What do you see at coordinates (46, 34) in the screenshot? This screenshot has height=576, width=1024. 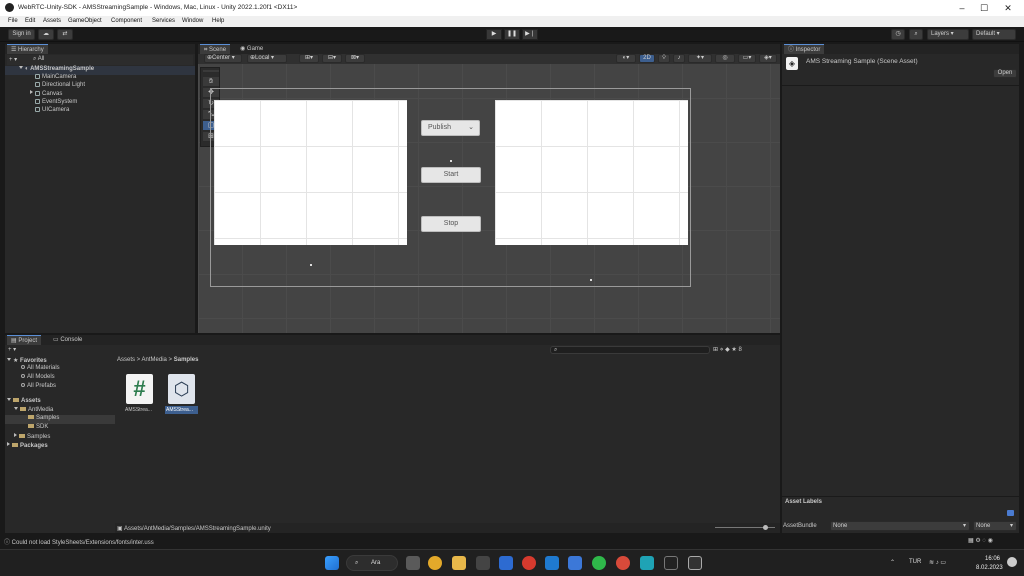 I see `cloud-icon: ☁` at bounding box center [46, 34].